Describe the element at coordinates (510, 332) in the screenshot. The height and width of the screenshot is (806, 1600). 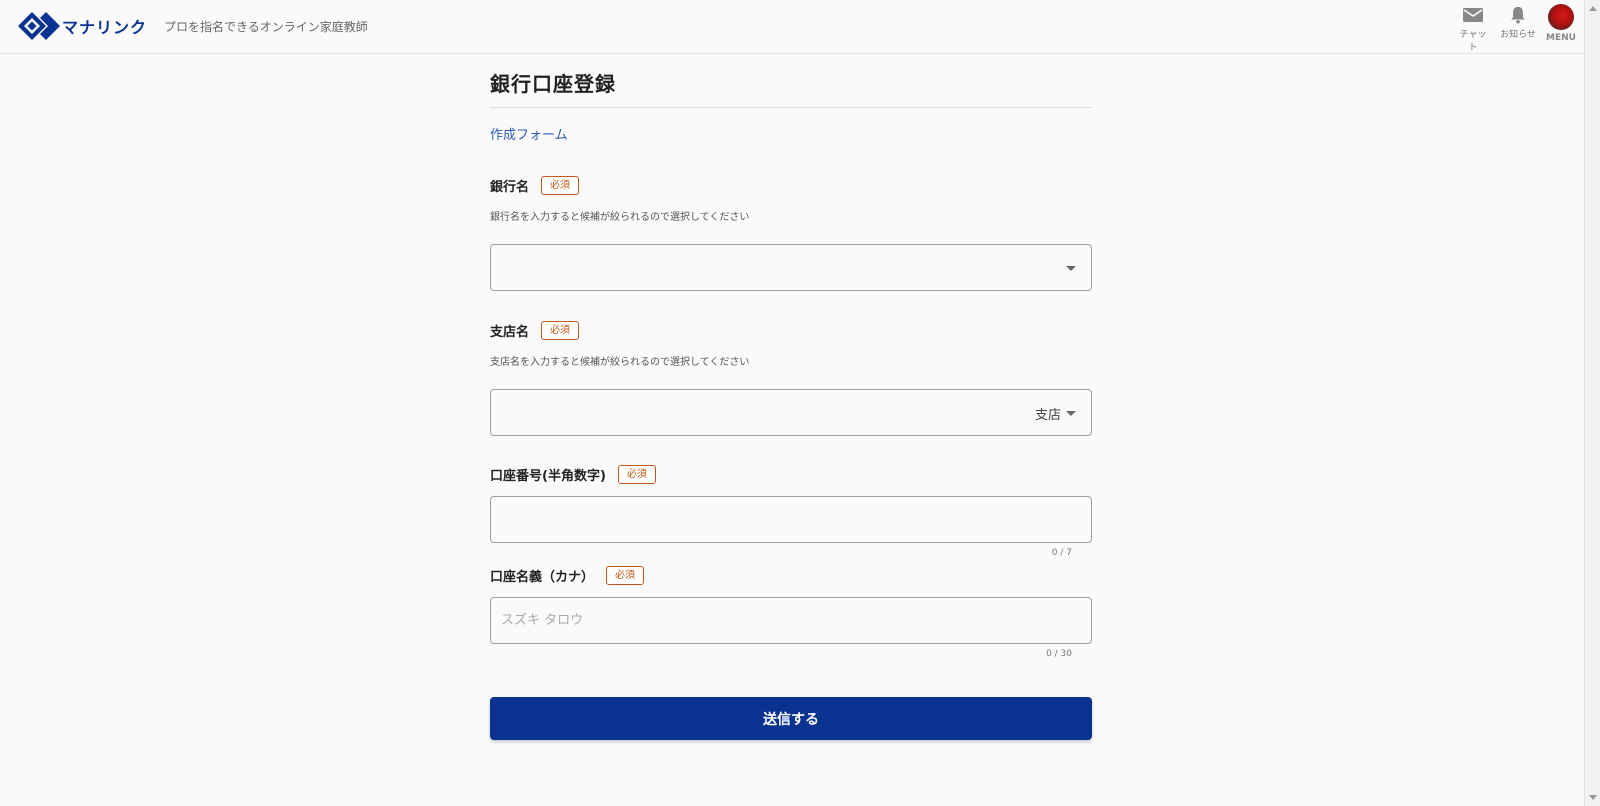
I see `branch-name-label: 支店名` at that location.